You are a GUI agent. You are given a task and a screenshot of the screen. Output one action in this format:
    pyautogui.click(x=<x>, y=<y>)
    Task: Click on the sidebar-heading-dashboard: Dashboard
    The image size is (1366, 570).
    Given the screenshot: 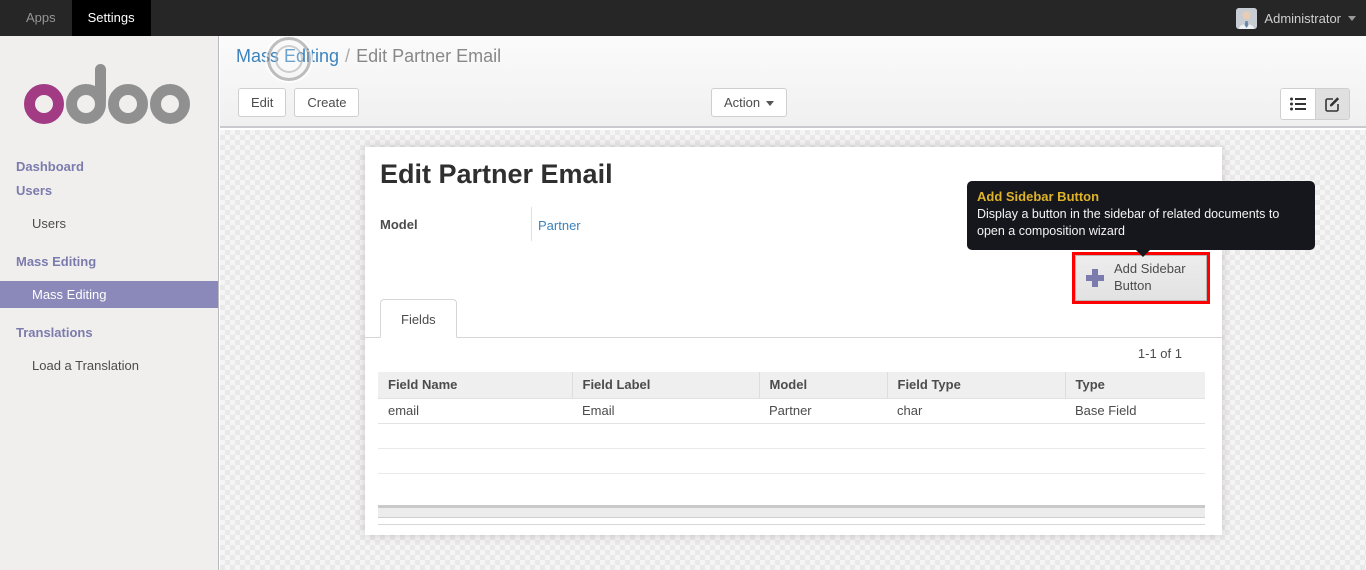 What is the action you would take?
    pyautogui.click(x=109, y=166)
    